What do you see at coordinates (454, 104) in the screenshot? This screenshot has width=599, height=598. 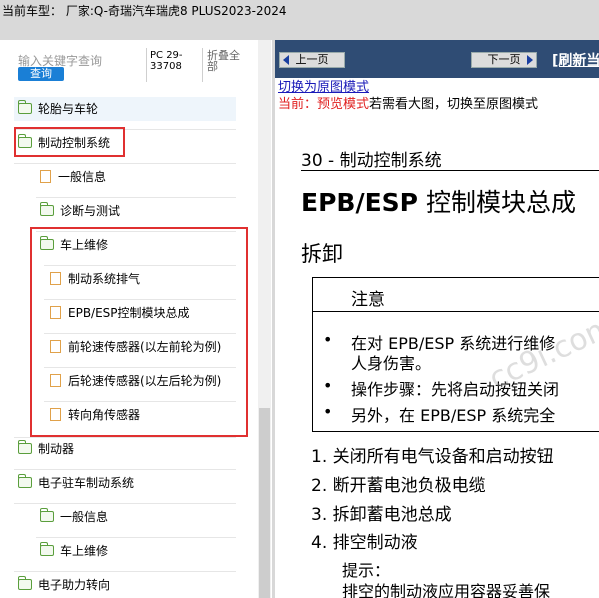 I see `preview-mode-hint: 若需看大图，切换至原图模式` at bounding box center [454, 104].